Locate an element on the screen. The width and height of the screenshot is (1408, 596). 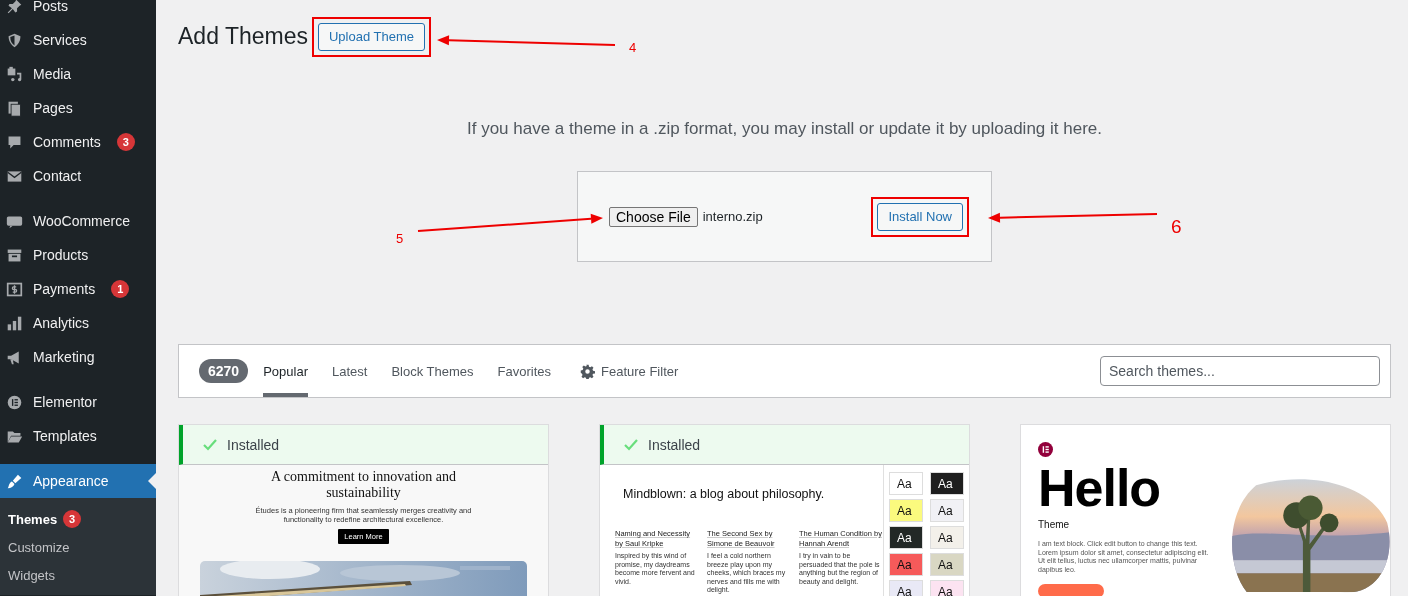
elementor-icon is located at coordinates (14, 402).